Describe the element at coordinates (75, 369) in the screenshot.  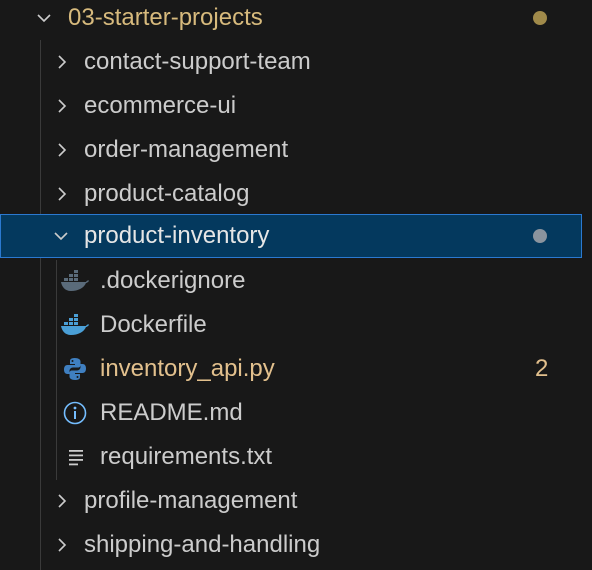
I see `python-icon` at that location.